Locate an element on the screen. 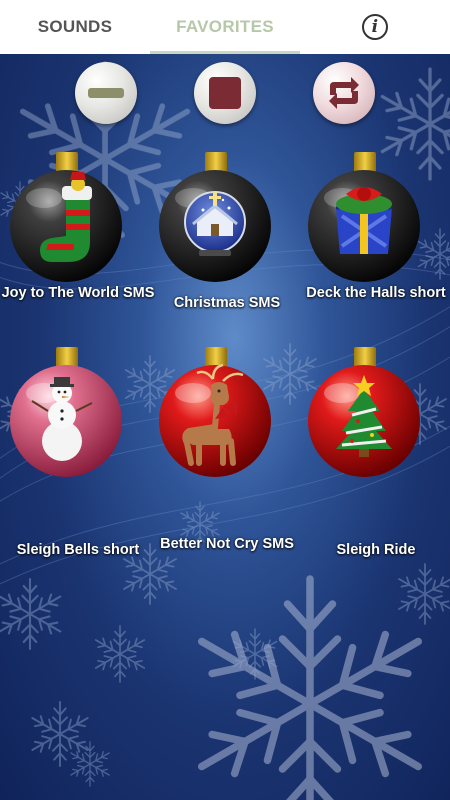 The height and width of the screenshot is (800, 450). ornament-label: Christmas SMS is located at coordinates (227, 303).